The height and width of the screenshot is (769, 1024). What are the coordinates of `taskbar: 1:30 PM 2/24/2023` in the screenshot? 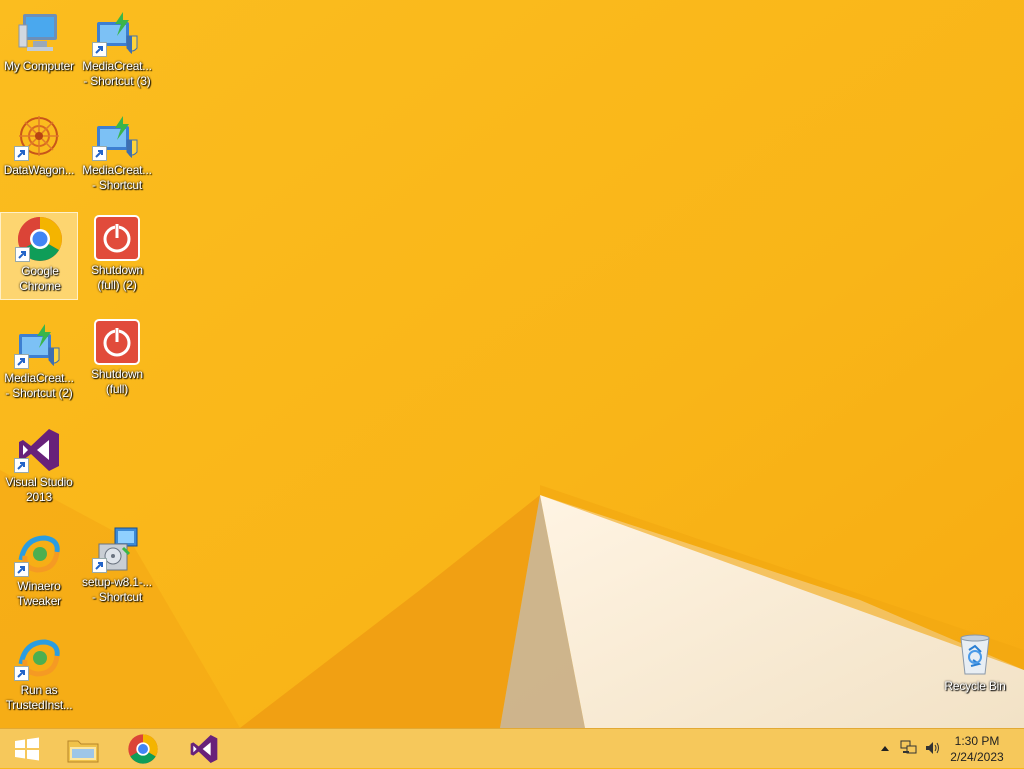 It's located at (512, 748).